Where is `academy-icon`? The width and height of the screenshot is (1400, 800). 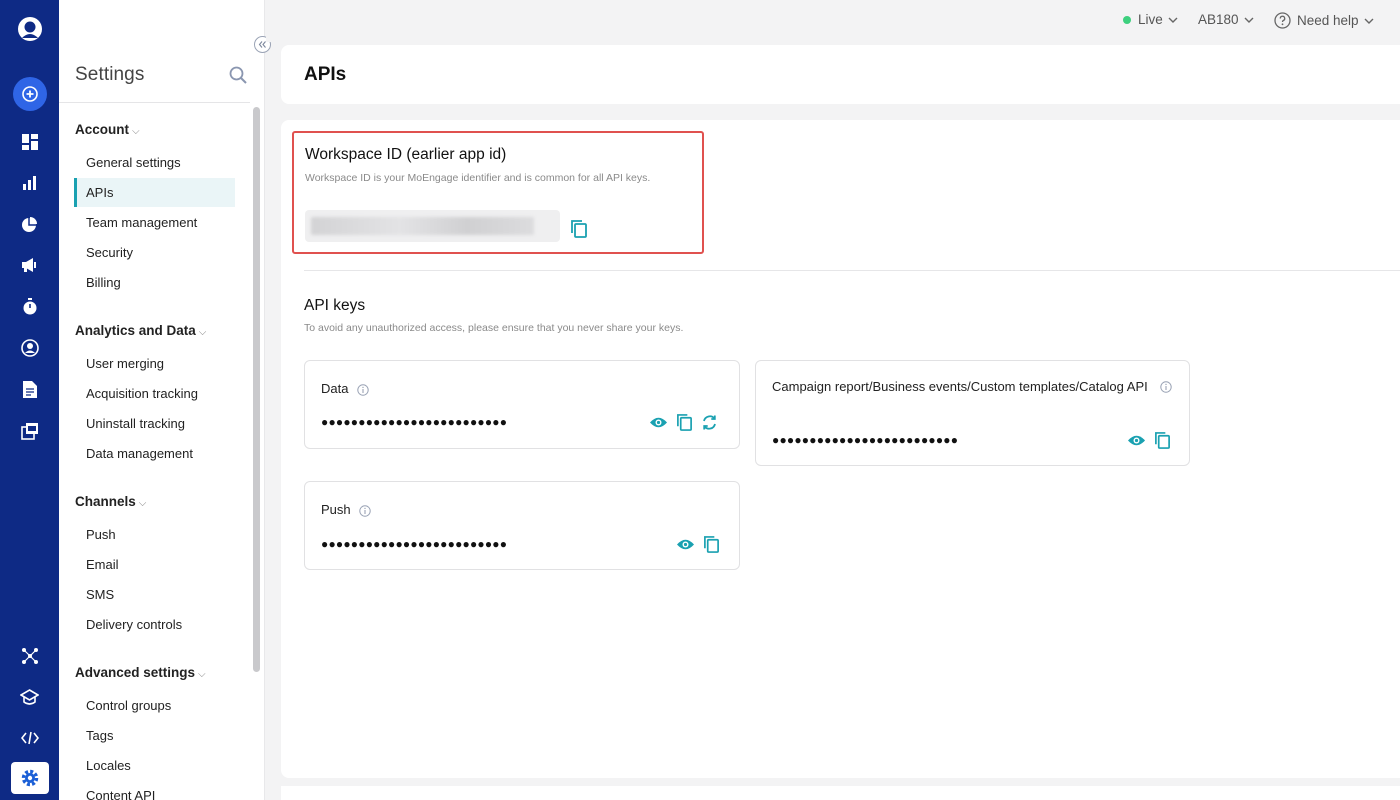 academy-icon is located at coordinates (29, 697).